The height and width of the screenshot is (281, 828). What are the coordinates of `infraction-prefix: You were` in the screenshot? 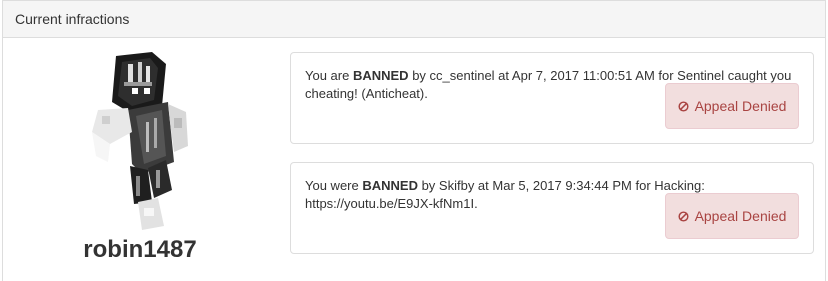 It's located at (334, 185).